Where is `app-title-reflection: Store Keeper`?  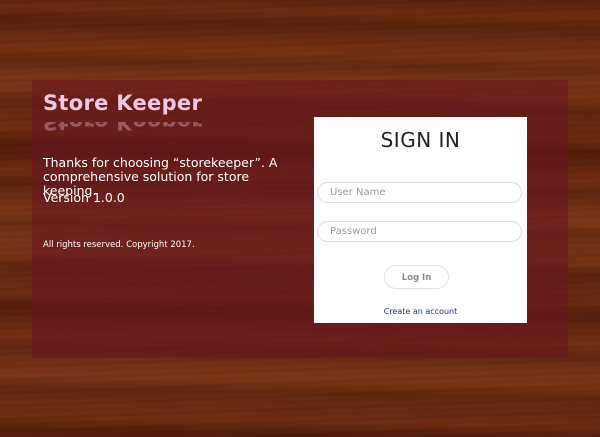 app-title-reflection: Store Keeper is located at coordinates (123, 128).